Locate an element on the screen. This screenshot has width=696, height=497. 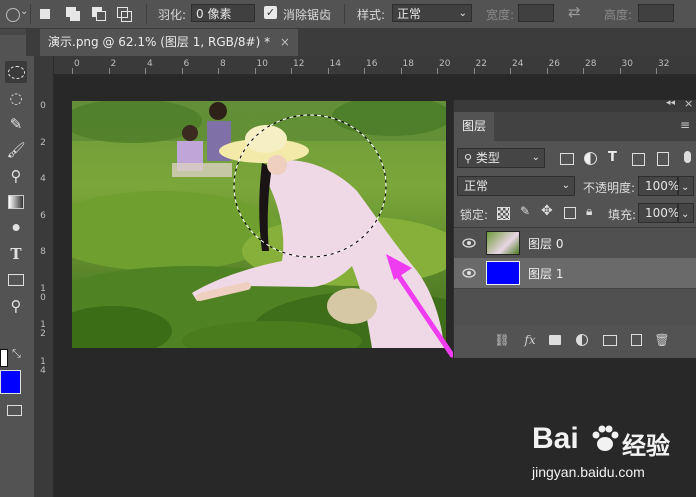
swap-icon: ⇄ is located at coordinates (574, 12).